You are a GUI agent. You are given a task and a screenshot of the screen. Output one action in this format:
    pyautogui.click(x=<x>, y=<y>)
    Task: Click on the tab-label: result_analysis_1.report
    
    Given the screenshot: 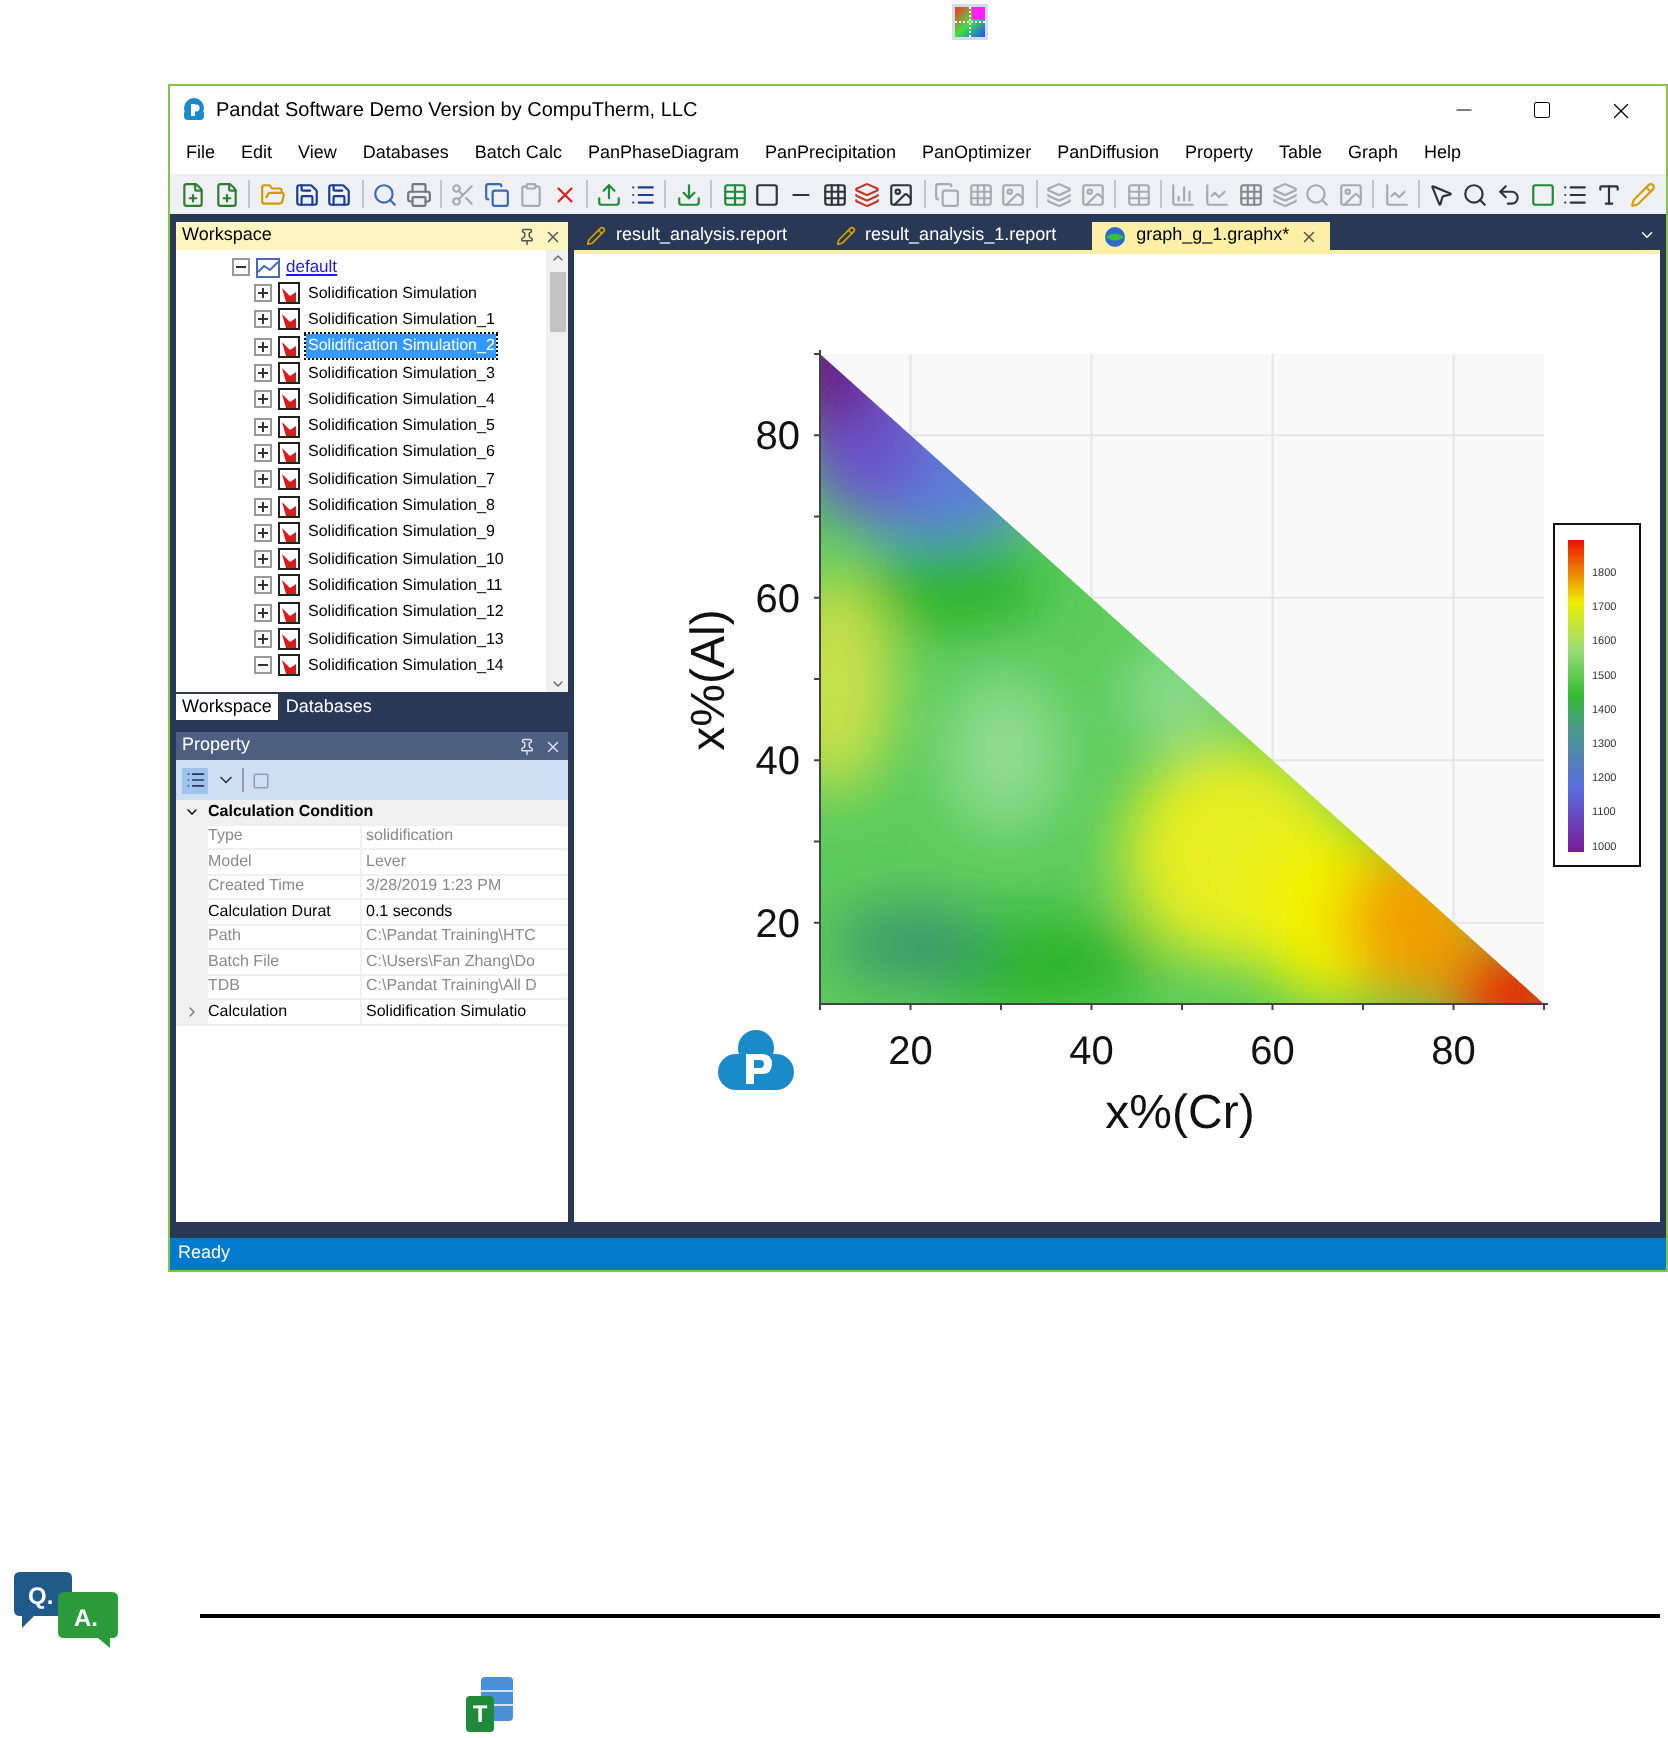 What is the action you would take?
    pyautogui.click(x=961, y=235)
    